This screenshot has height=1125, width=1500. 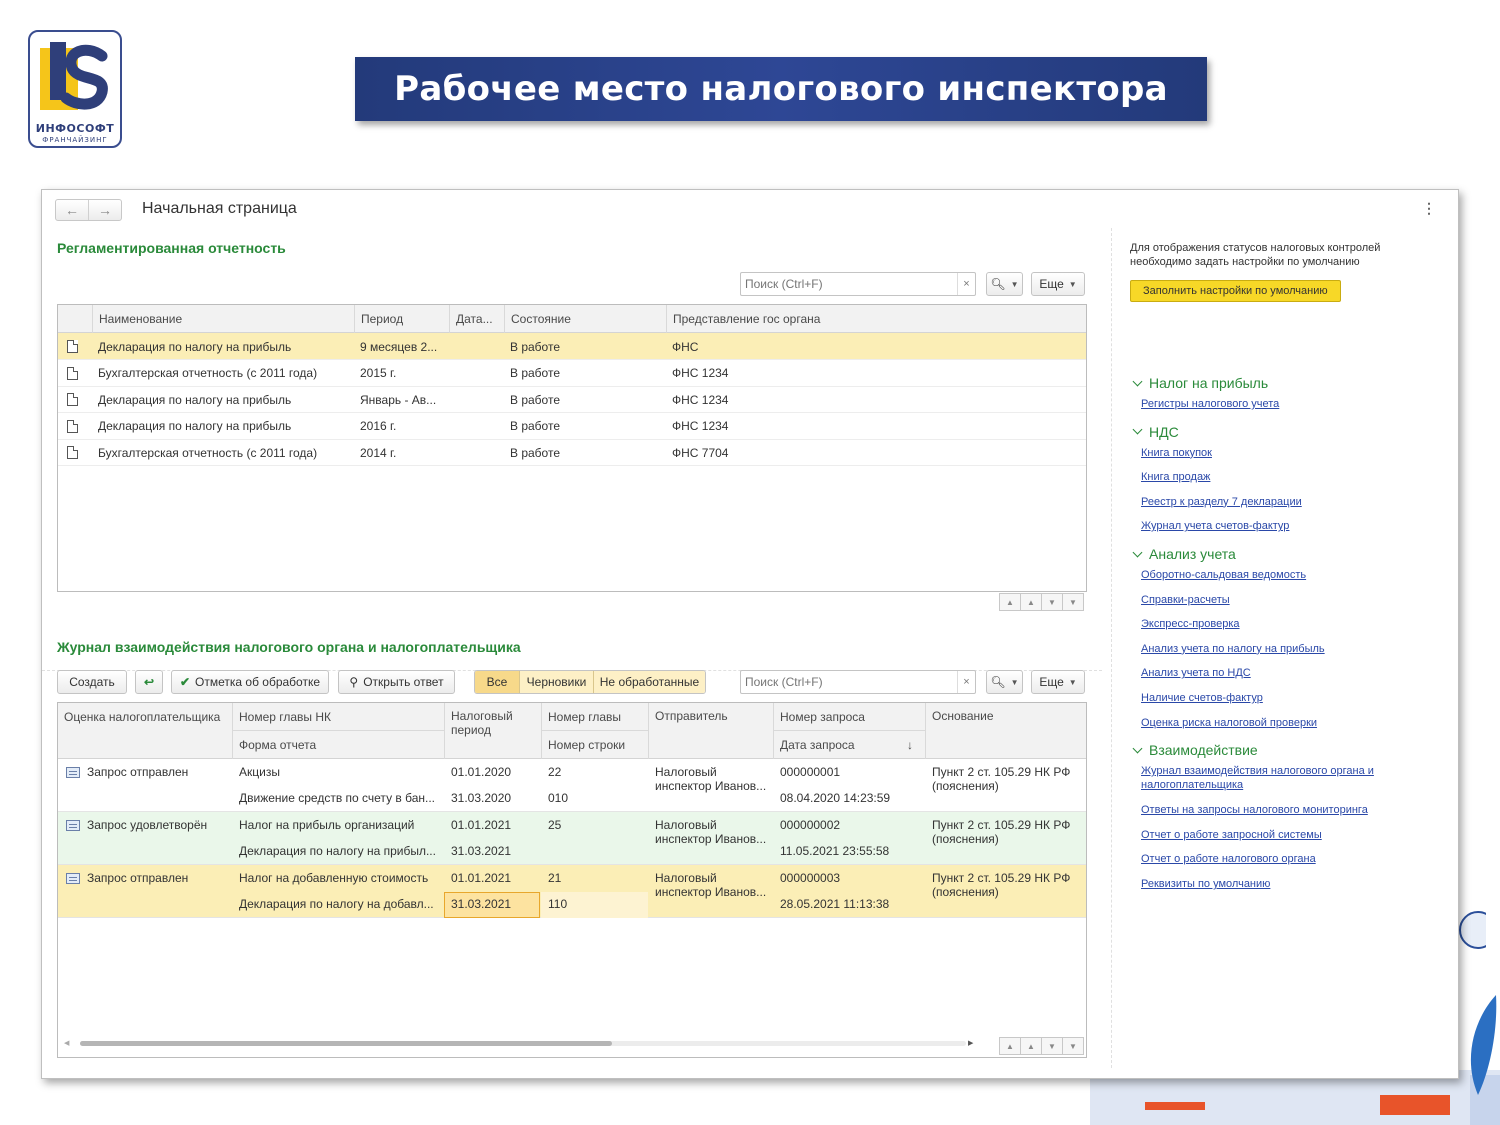 I want to click on reports-search-input, so click(x=858, y=284).